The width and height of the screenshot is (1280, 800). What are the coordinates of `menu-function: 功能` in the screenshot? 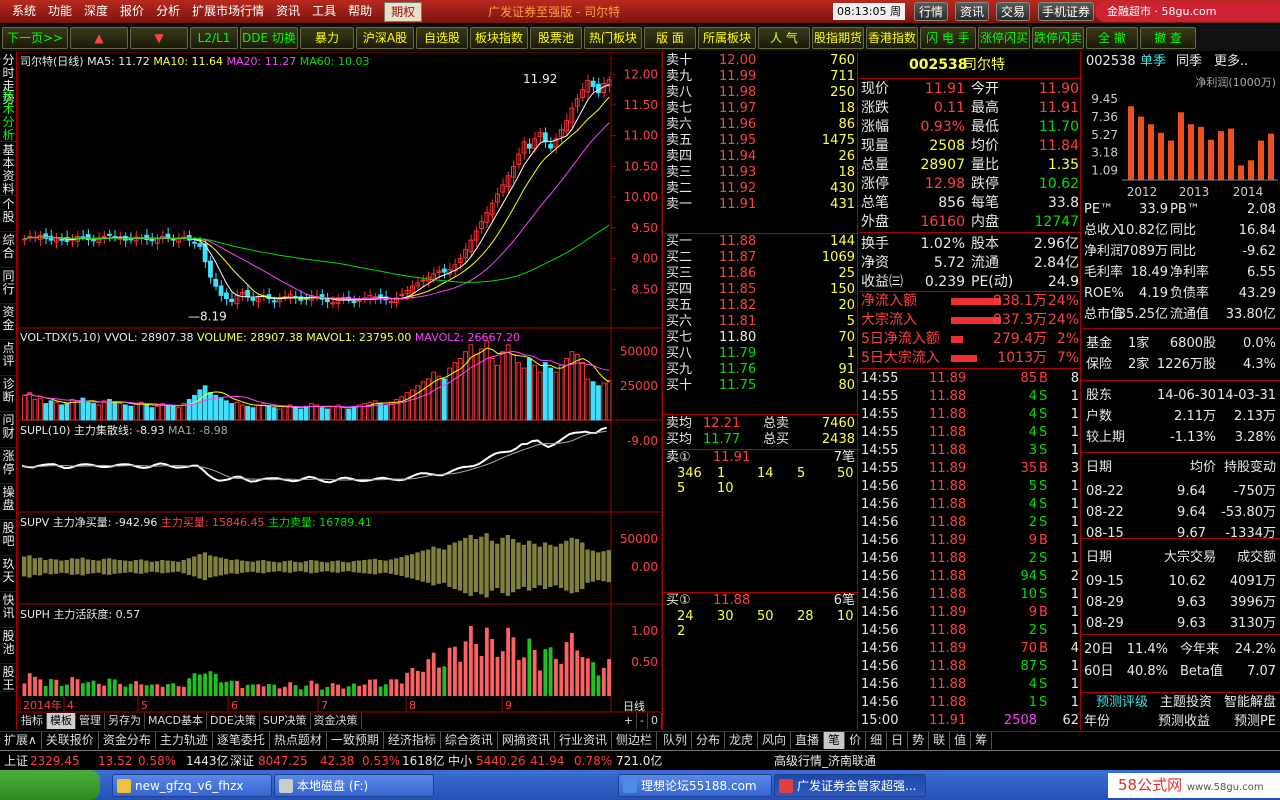 It's located at (60, 11).